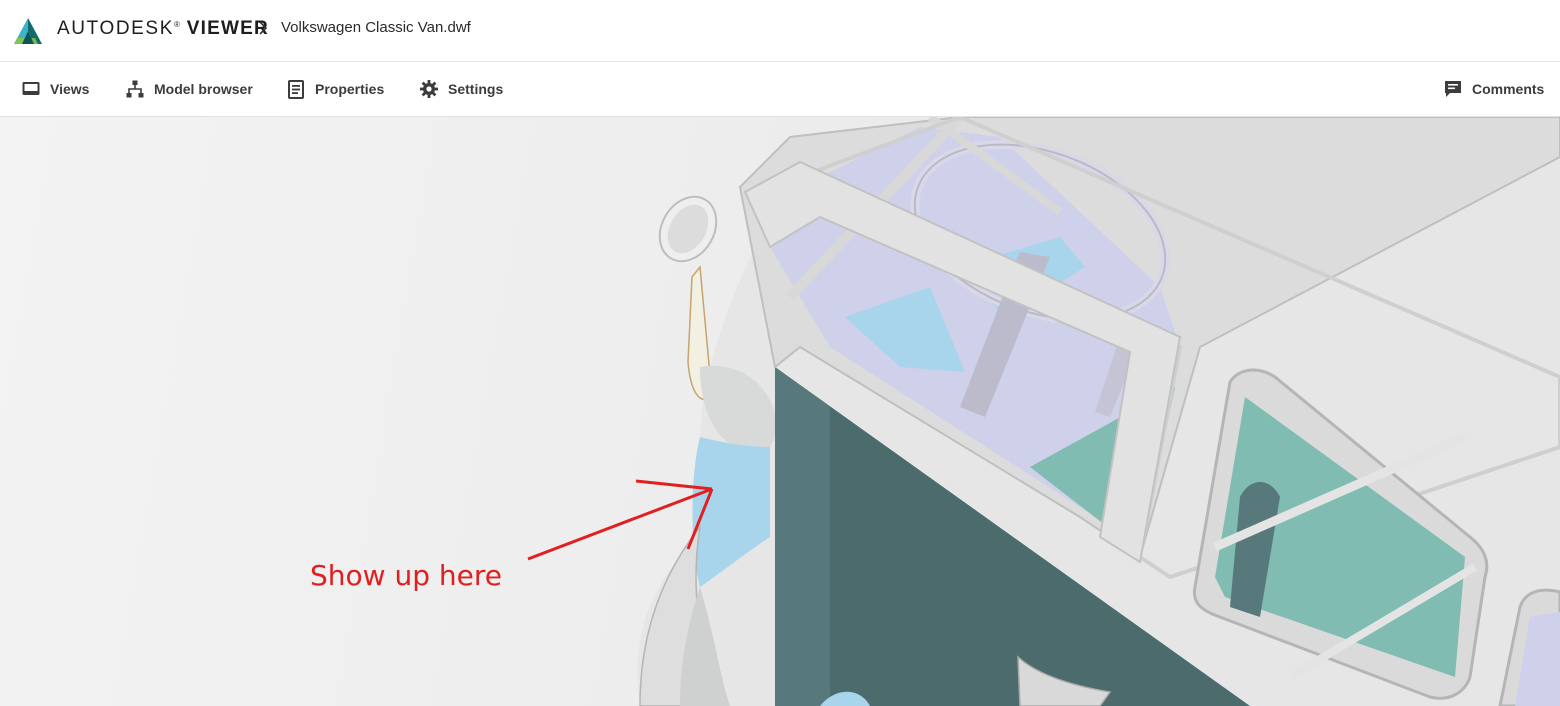 The image size is (1560, 706). What do you see at coordinates (176, 24) in the screenshot?
I see `brand-registered-mark: ®` at bounding box center [176, 24].